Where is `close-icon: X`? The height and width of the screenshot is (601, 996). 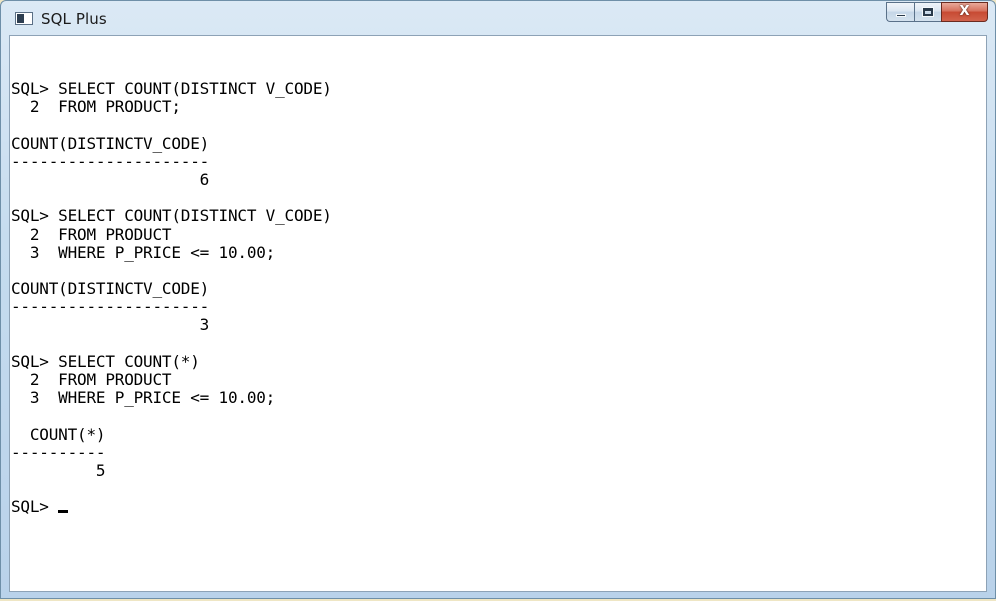 close-icon: X is located at coordinates (964, 11).